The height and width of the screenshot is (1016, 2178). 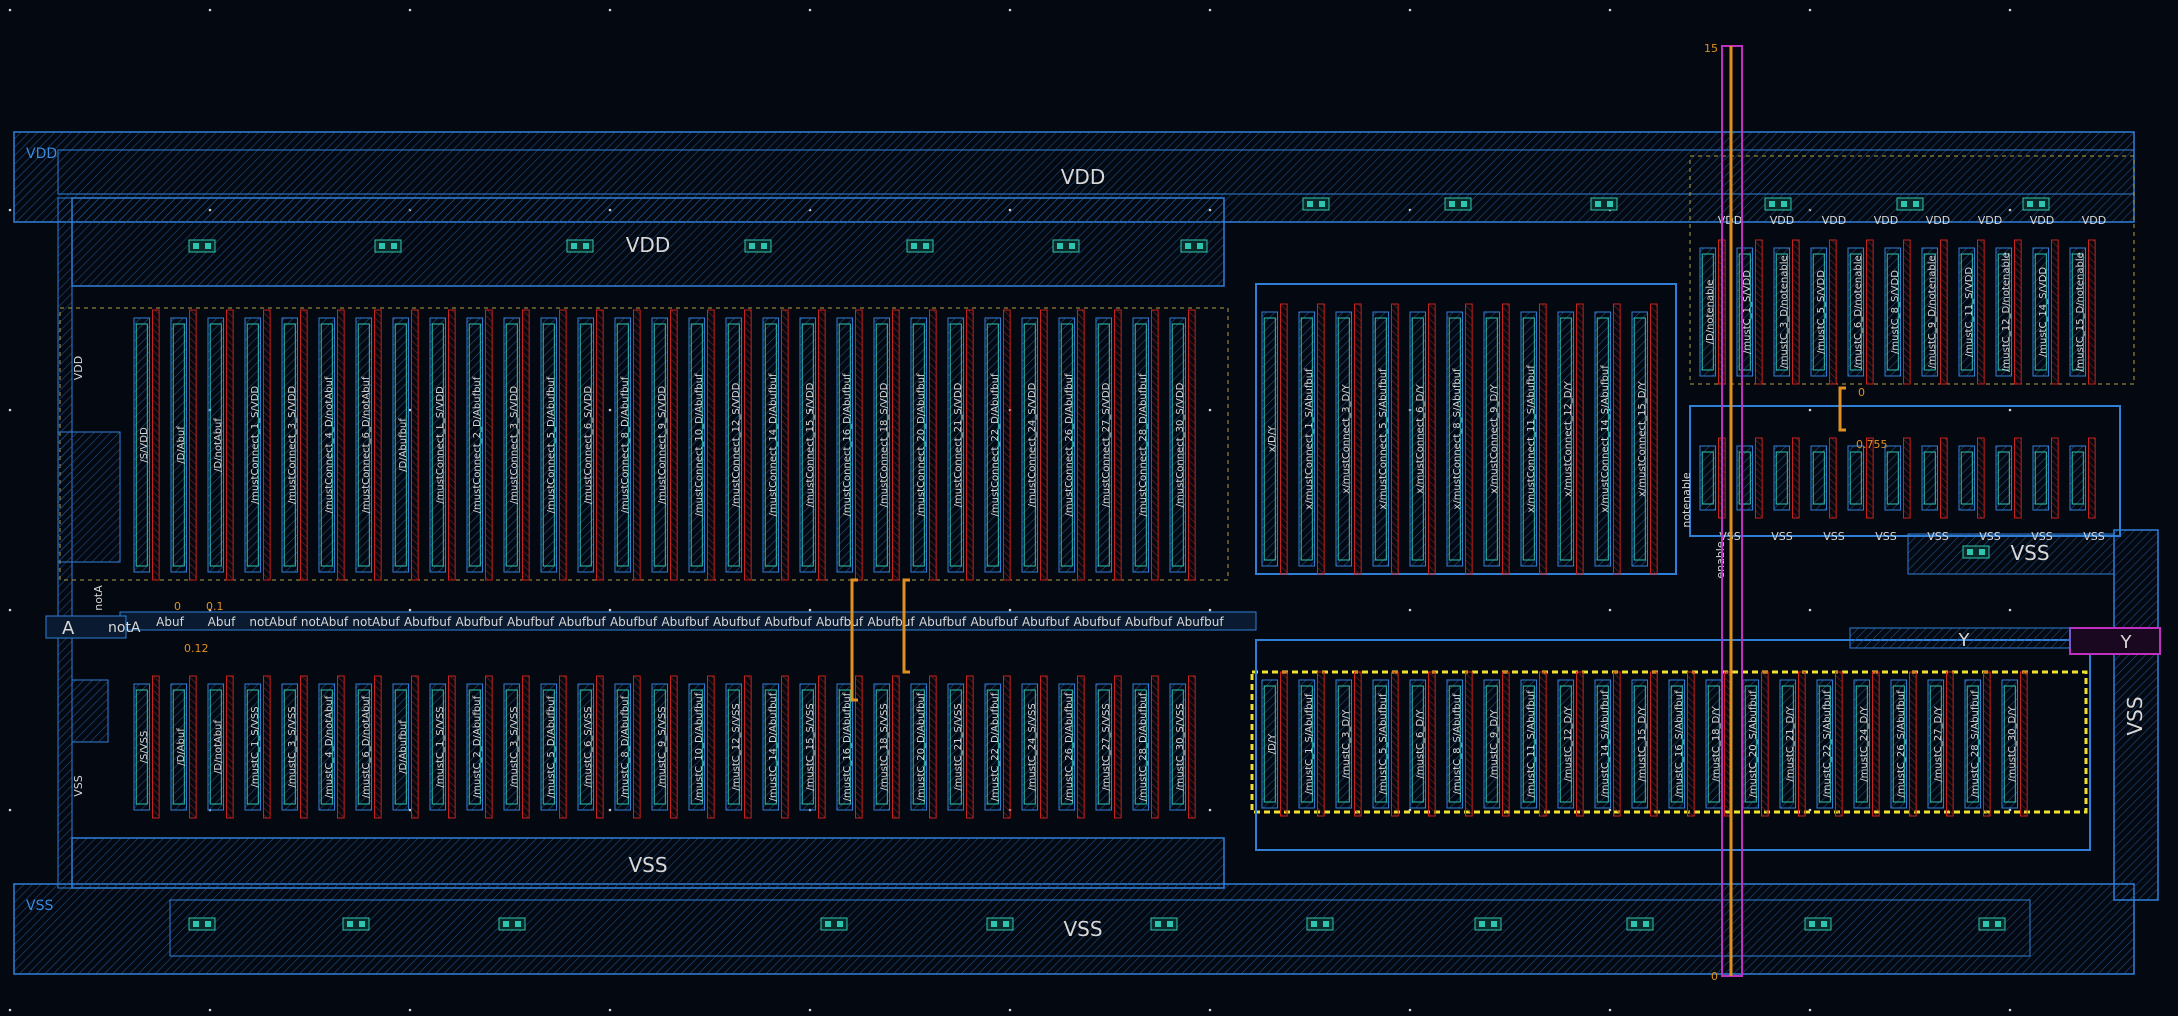 I want to click on left-nmos-finger: /mustC_22_D/Abufbuf, so click(x=997, y=747).